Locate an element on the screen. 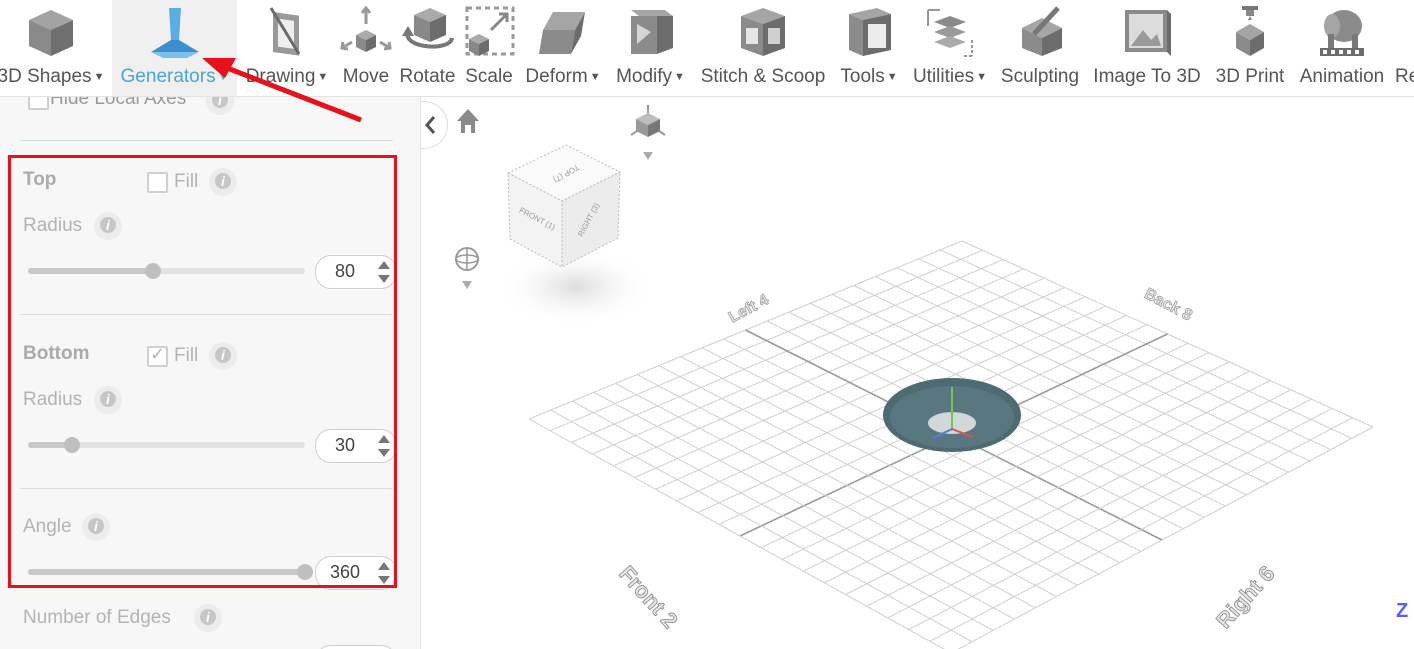  toolbar-label: Generators is located at coordinates (168, 76).